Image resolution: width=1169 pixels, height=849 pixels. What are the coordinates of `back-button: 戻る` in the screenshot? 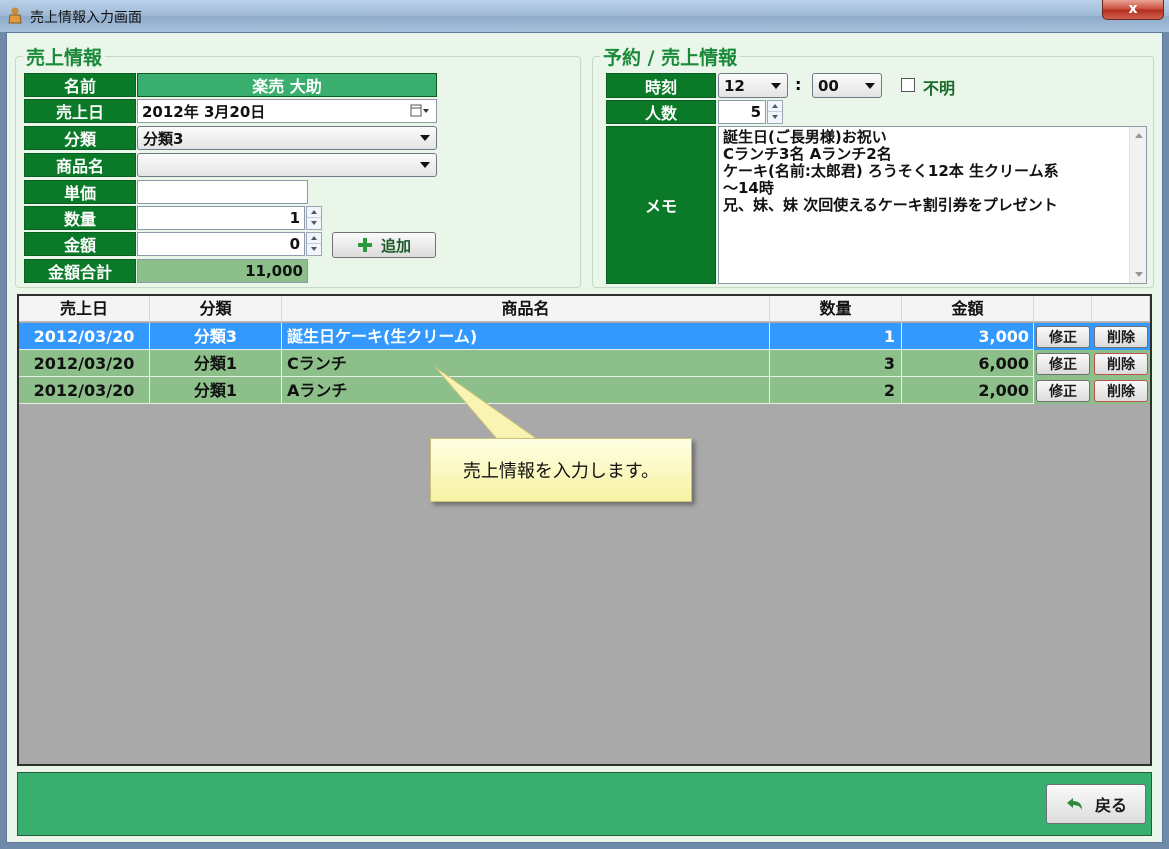 It's located at (1096, 804).